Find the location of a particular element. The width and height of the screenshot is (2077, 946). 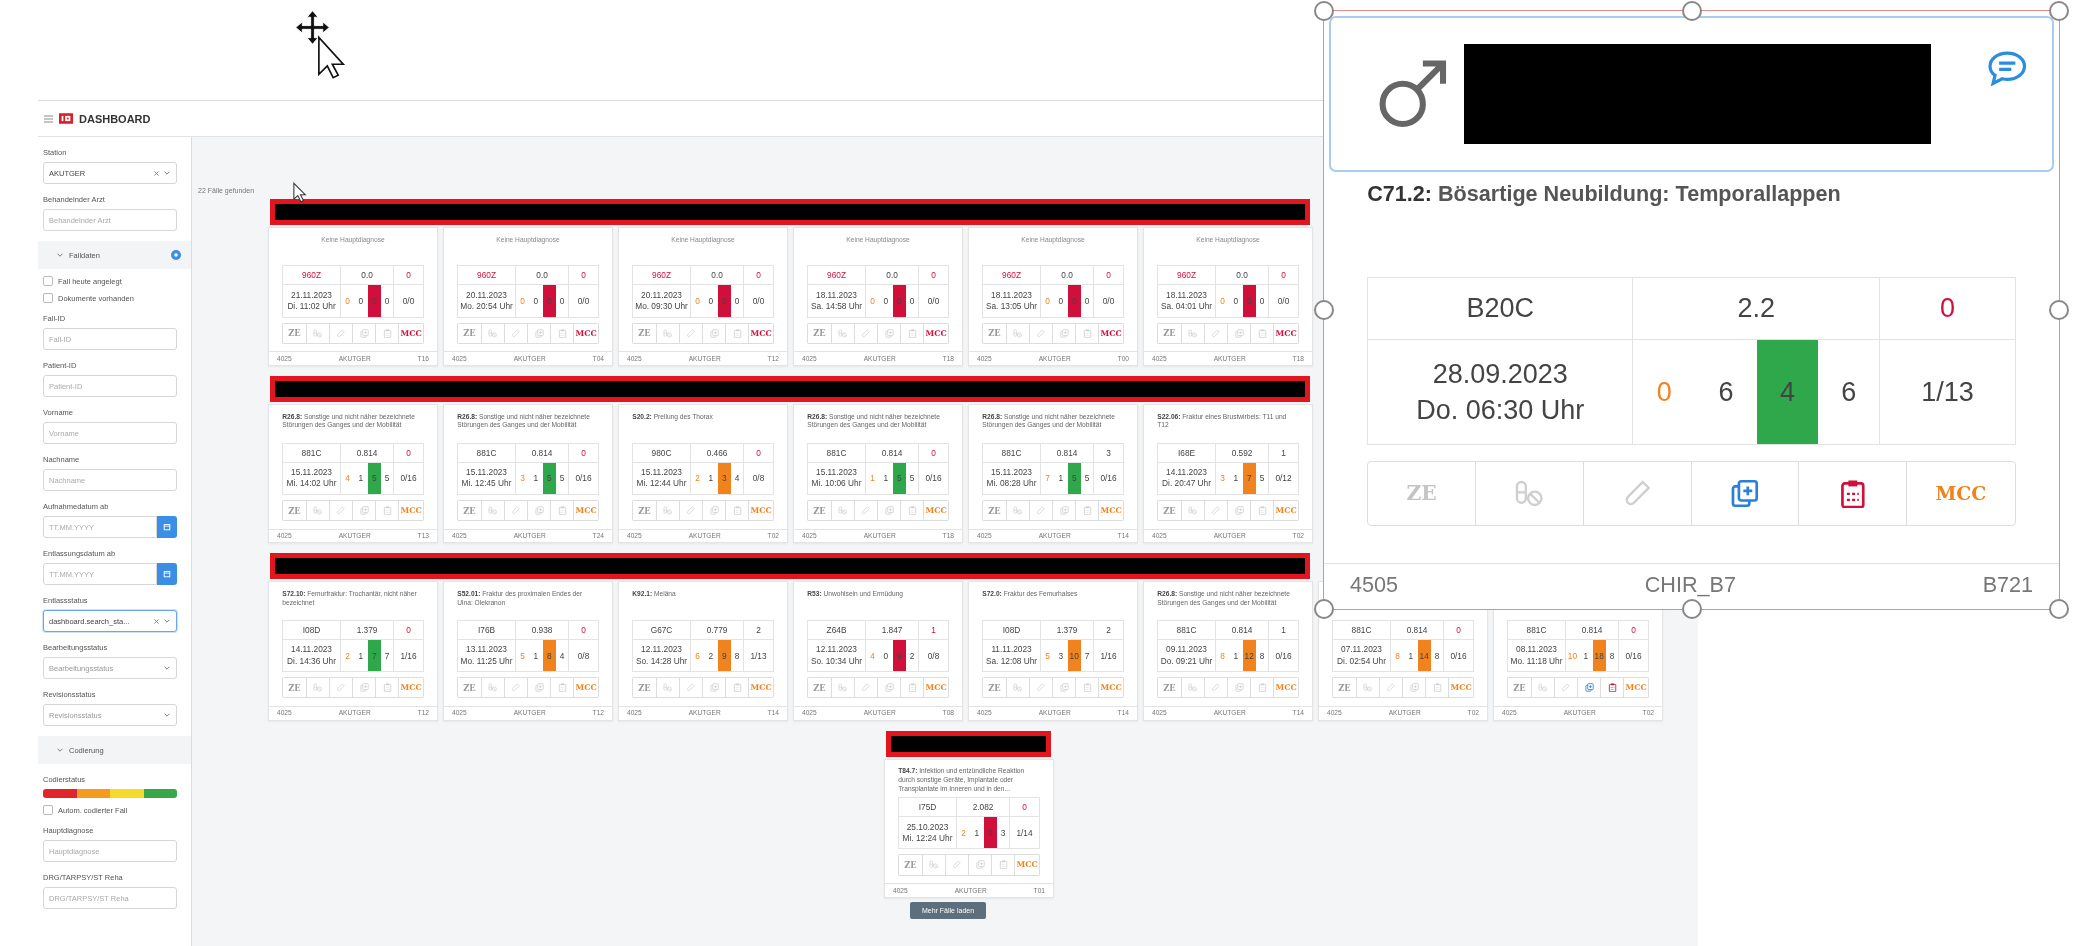

diagnosis-text: C71.2: Bösartige Neubildung: Temporallappen is located at coordinates (1604, 194).